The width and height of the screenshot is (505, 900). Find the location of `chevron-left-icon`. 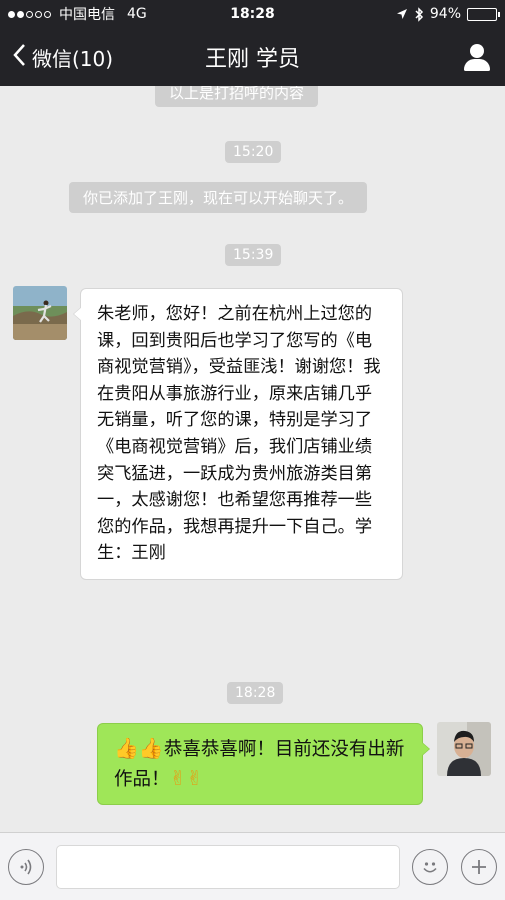

chevron-left-icon is located at coordinates (19, 57).